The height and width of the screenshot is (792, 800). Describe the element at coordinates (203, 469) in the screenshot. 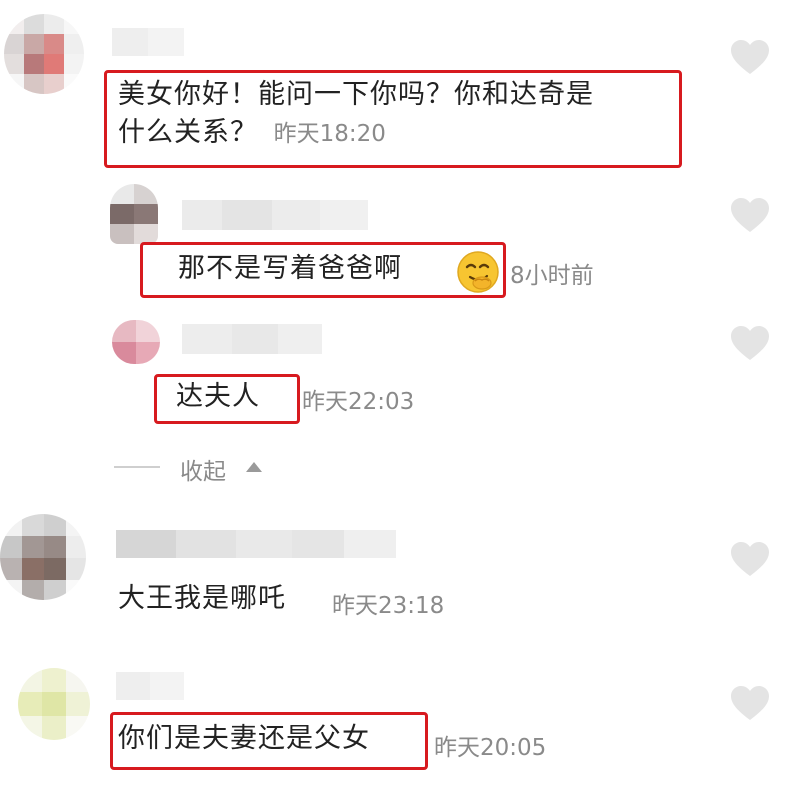

I see `collapse-label: 收起` at that location.